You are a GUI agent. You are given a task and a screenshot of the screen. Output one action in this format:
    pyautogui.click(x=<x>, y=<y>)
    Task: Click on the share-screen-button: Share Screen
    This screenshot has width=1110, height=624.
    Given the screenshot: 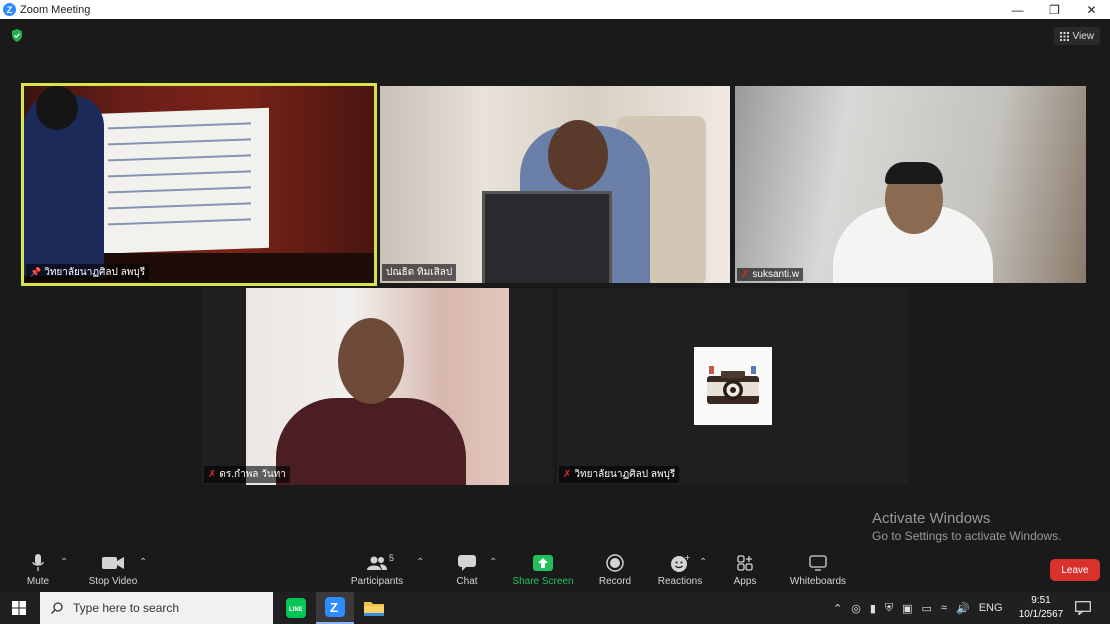 What is the action you would take?
    pyautogui.click(x=543, y=569)
    